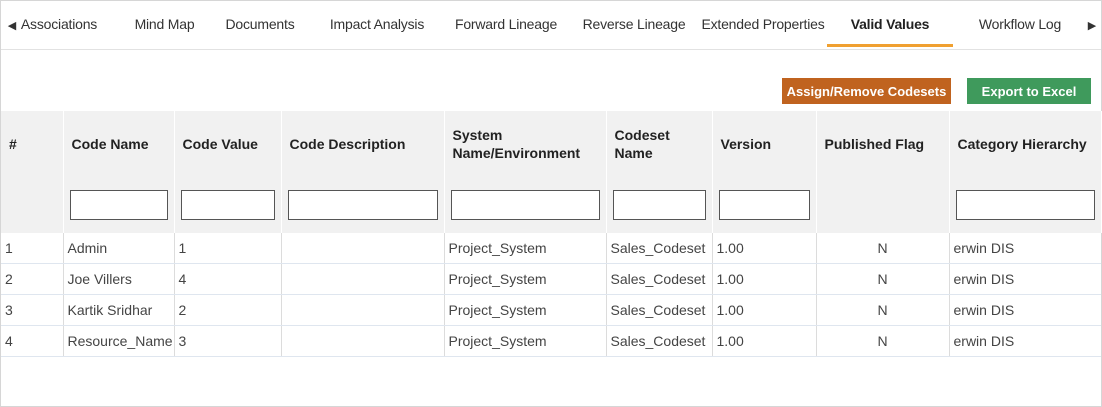 The image size is (1102, 407). Describe the element at coordinates (634, 24) in the screenshot. I see `tab-reverse-lineage: Reverse Lineage` at that location.